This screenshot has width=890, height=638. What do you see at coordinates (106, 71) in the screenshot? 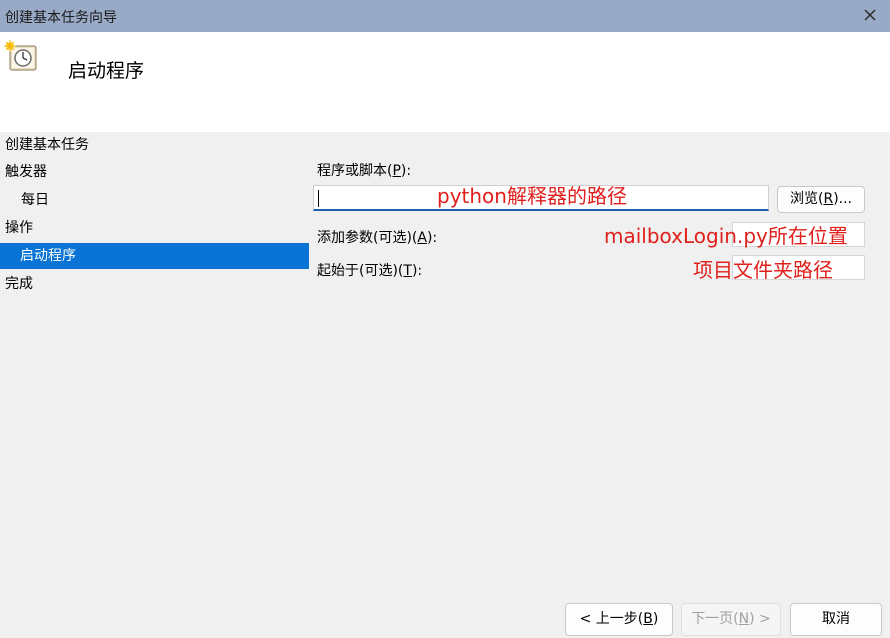
I see `page-title: 启动程序` at bounding box center [106, 71].